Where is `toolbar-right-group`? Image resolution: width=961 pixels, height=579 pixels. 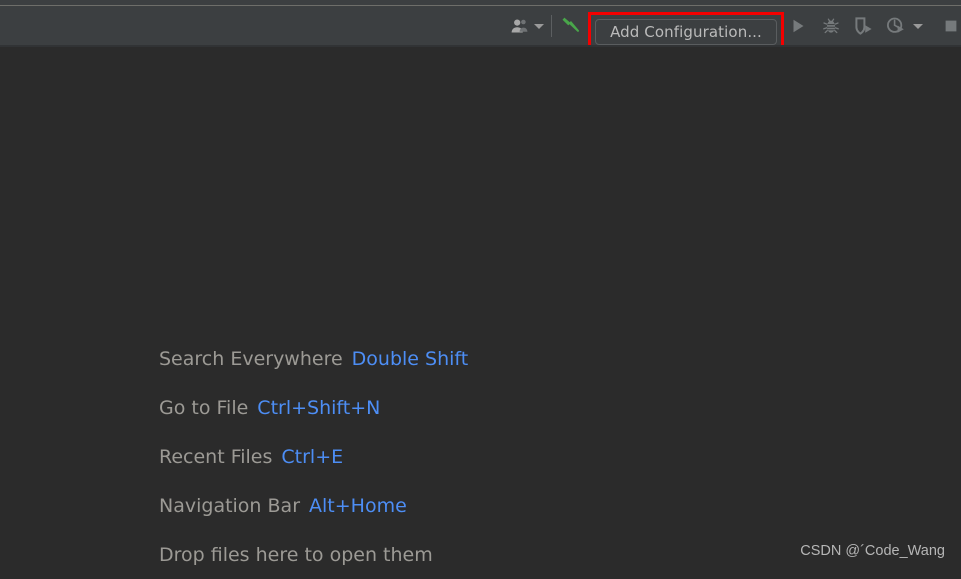
toolbar-right-group is located at coordinates (873, 26).